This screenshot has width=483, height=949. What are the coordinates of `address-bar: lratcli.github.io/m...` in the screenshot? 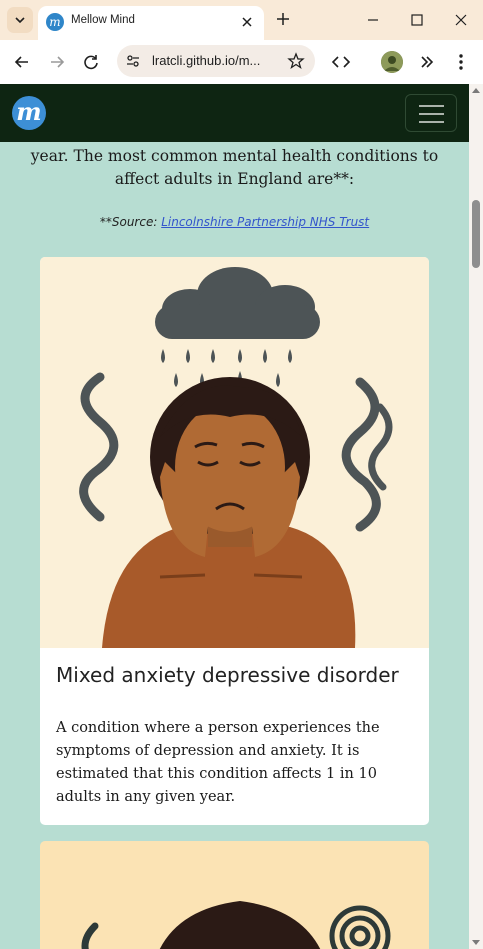 It's located at (216, 61).